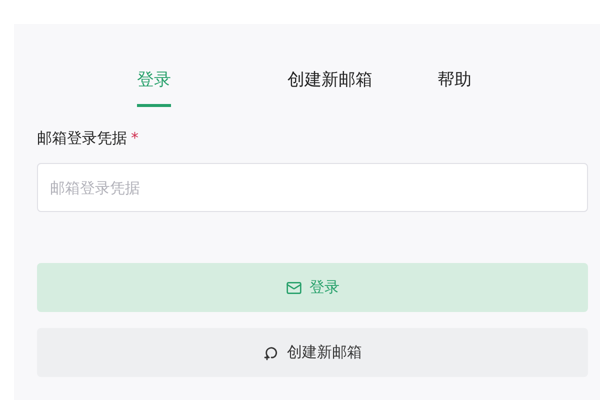  Describe the element at coordinates (513, 92) in the screenshot. I see `tab: 帮助` at that location.